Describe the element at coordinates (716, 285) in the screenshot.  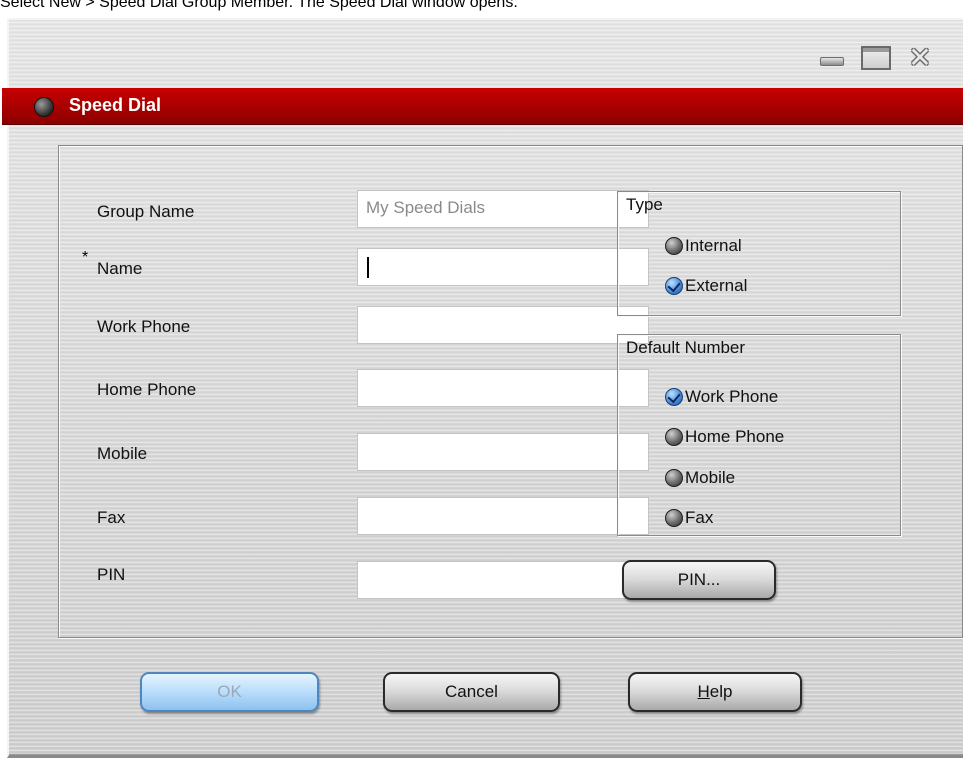
I see `radio-external-label: External` at that location.